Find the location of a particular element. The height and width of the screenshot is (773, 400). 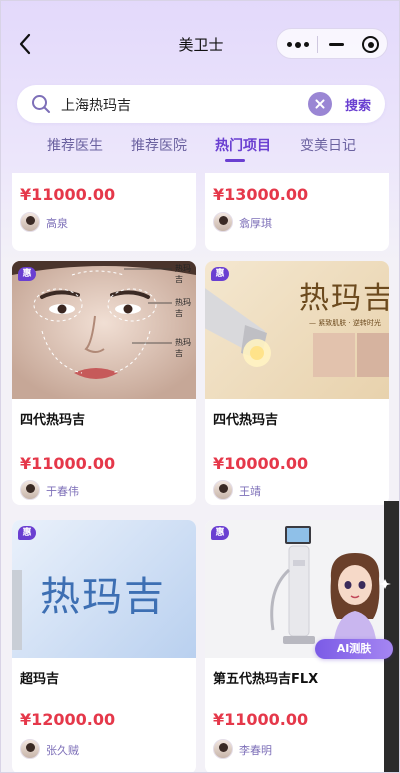

device-edge is located at coordinates (17, 610).